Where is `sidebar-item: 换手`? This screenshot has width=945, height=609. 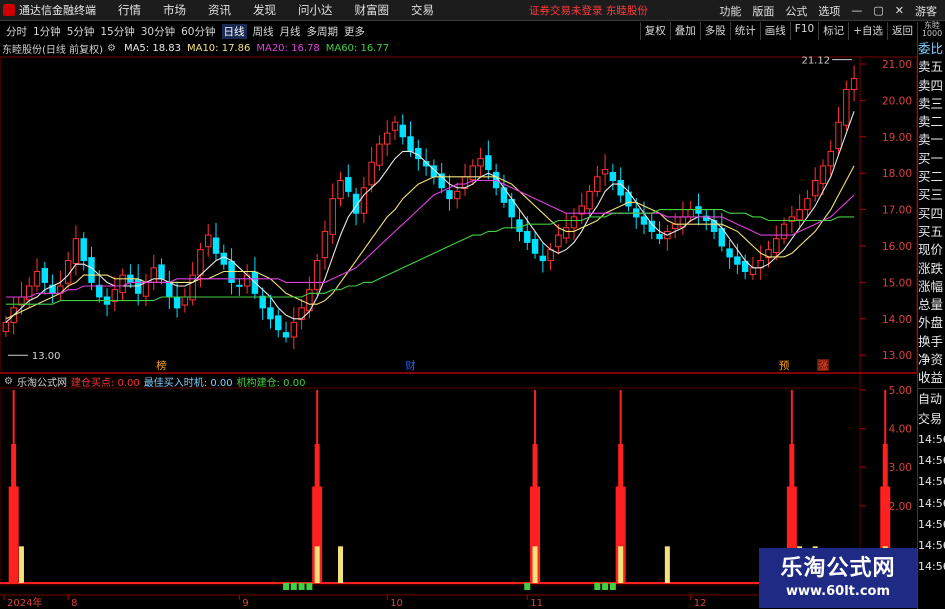
sidebar-item: 换手 is located at coordinates (931, 342).